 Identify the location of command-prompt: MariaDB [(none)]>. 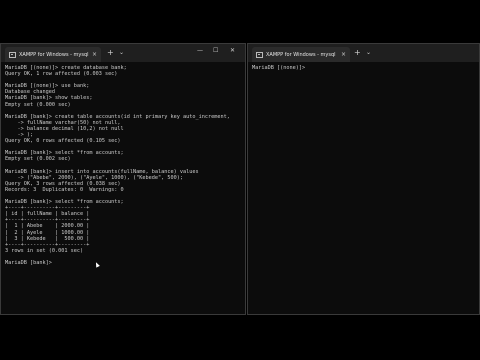
(364, 68).